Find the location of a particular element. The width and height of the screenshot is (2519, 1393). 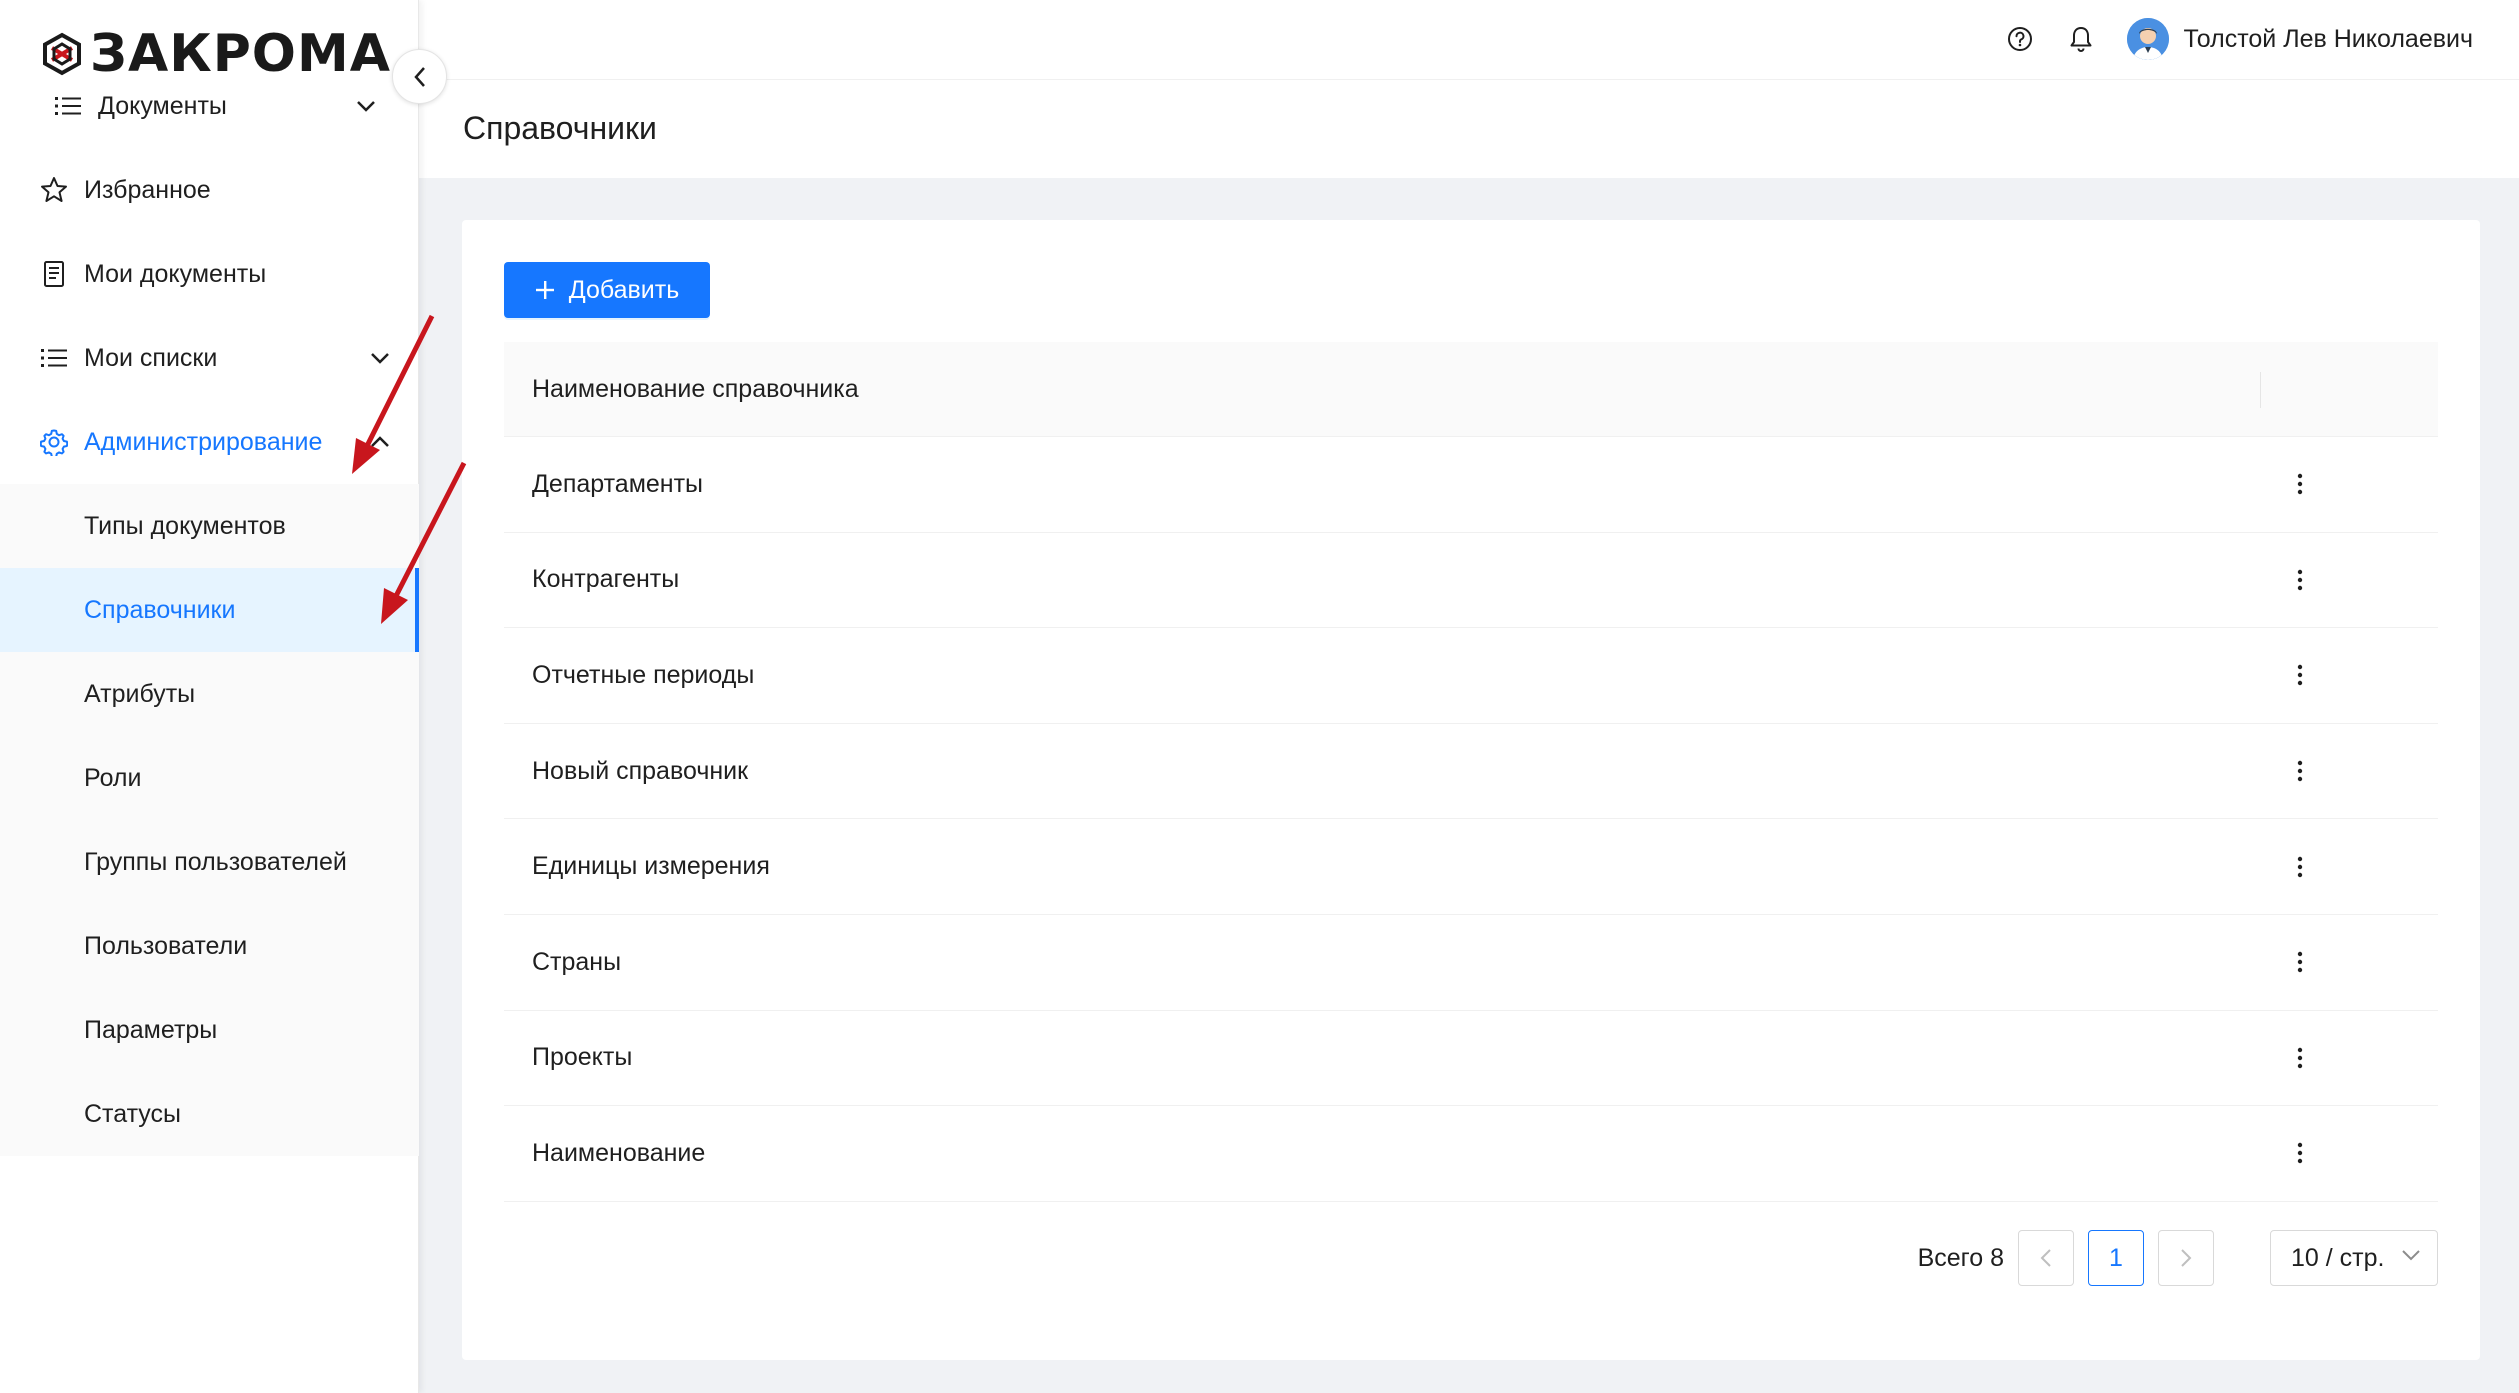

add-button: Добавить is located at coordinates (607, 290).